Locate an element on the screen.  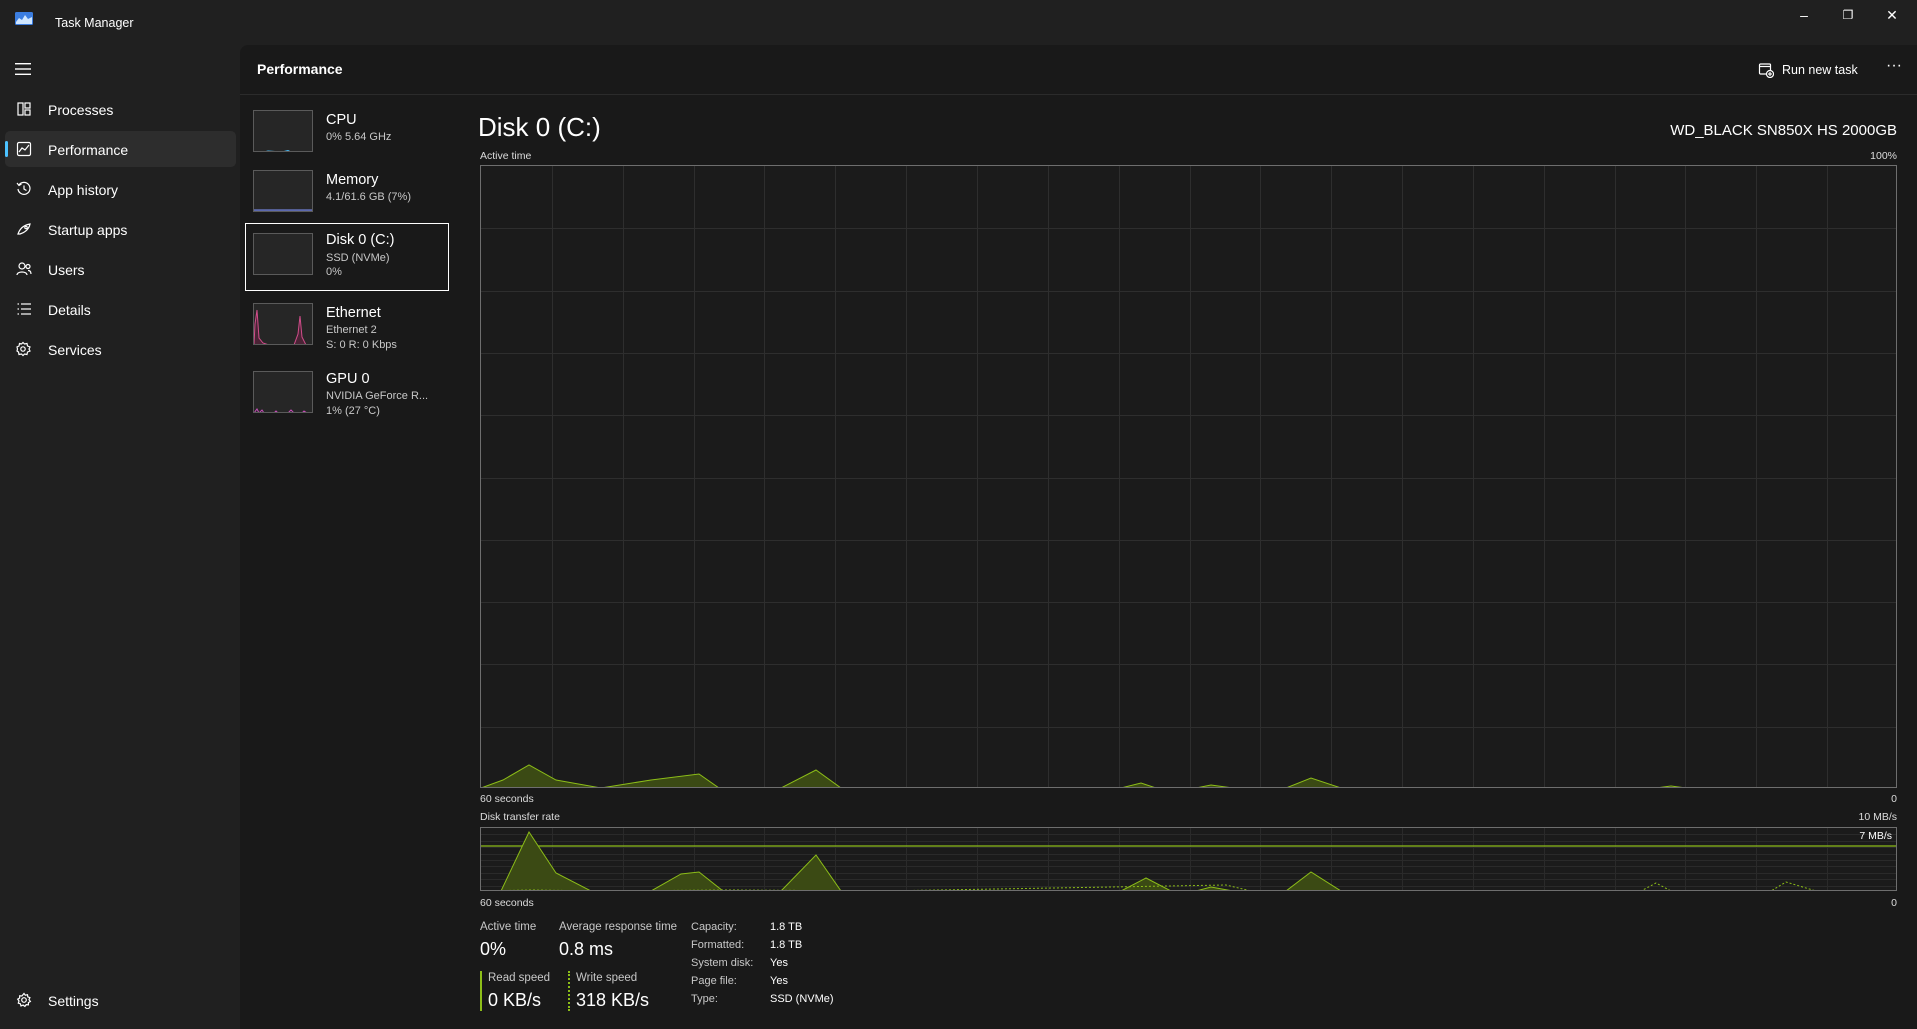
disk-thumbnail is located at coordinates (283, 254).